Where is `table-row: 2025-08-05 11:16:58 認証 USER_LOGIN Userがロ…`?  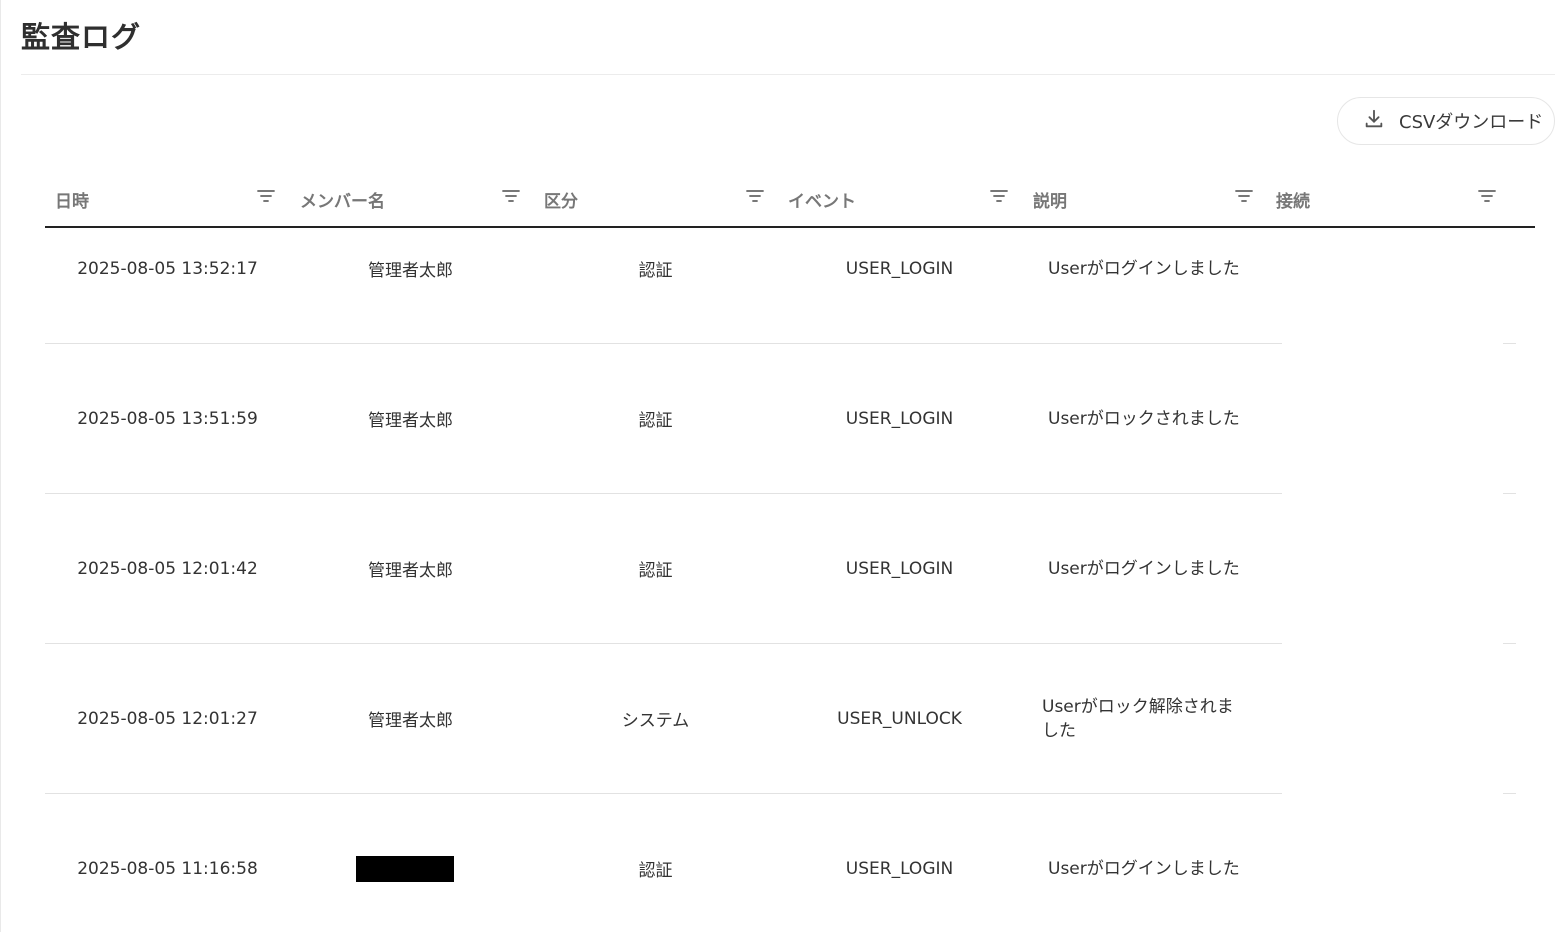 table-row: 2025-08-05 11:16:58 認証 USER_LOGIN Userがロ… is located at coordinates (663, 868).